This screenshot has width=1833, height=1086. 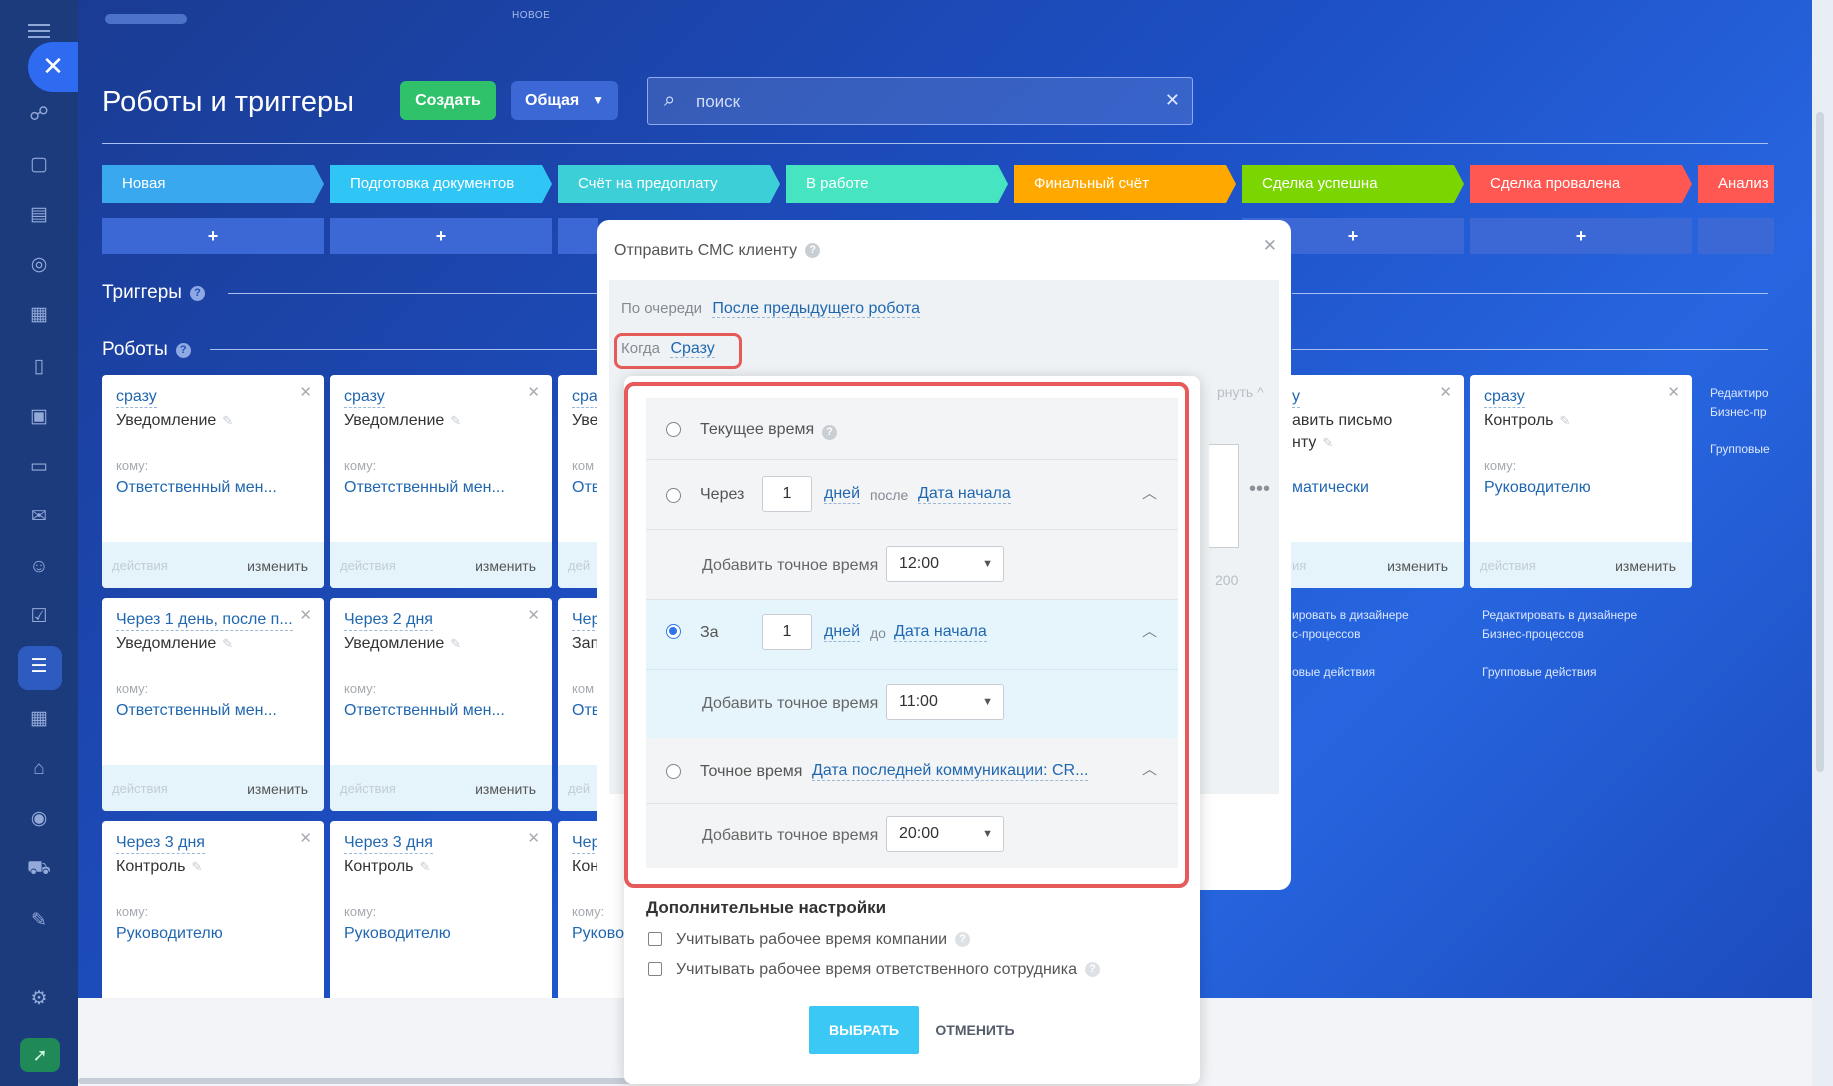 What do you see at coordinates (441, 184) in the screenshot?
I see `stage-2: Подготовка документов` at bounding box center [441, 184].